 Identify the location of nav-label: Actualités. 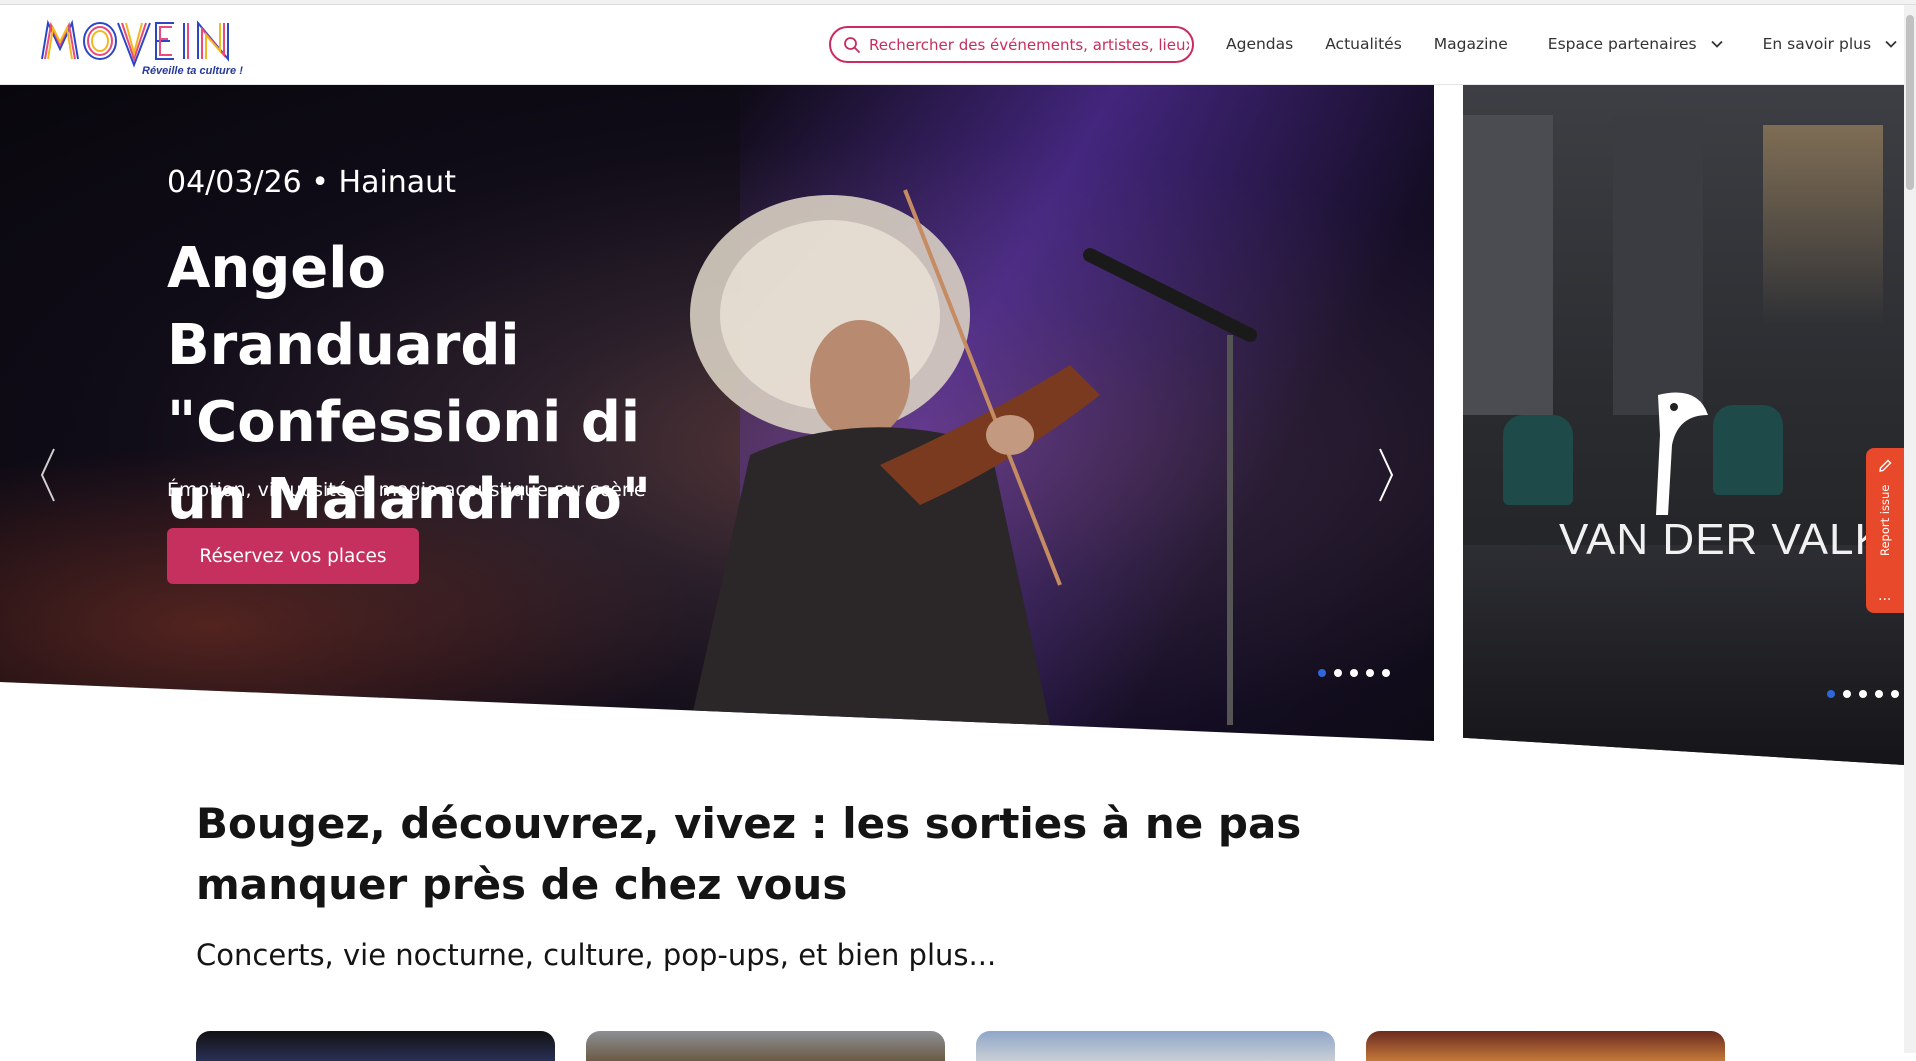
(1363, 44).